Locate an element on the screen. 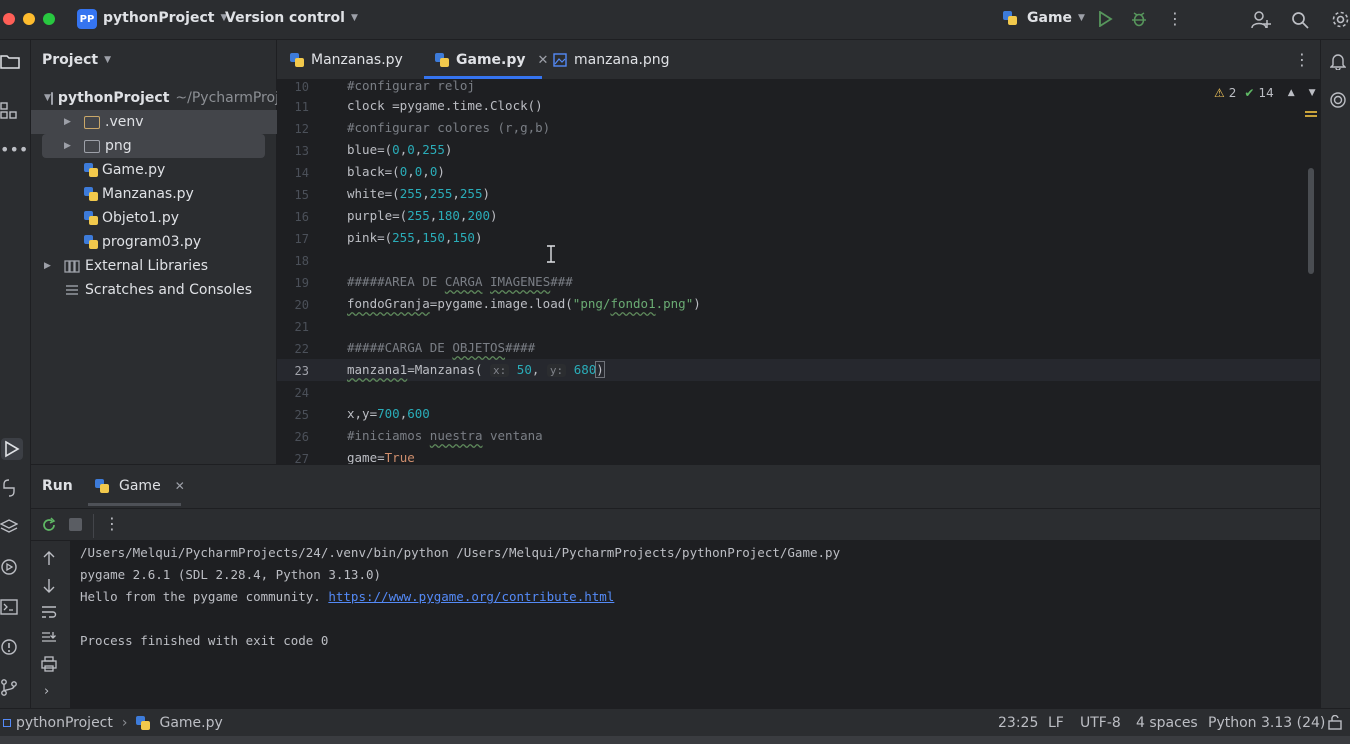 The height and width of the screenshot is (744, 1350). editor-tab-bar: Manzanas.py Game.py ✕ manzana.png ⋮ is located at coordinates (798, 60).